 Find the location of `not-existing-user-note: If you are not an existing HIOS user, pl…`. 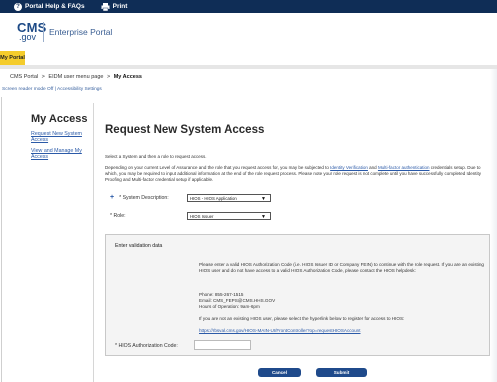

not-existing-user-note: If you are not an existing HIOS user, pl… is located at coordinates (302, 318).